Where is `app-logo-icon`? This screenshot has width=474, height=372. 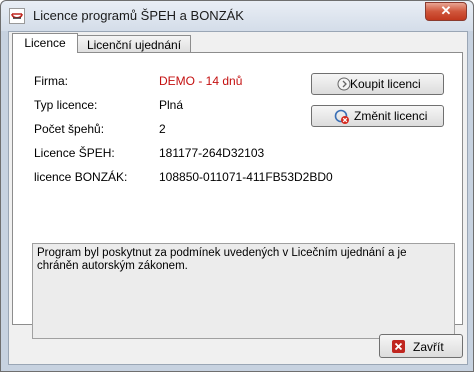 app-logo-icon is located at coordinates (17, 16).